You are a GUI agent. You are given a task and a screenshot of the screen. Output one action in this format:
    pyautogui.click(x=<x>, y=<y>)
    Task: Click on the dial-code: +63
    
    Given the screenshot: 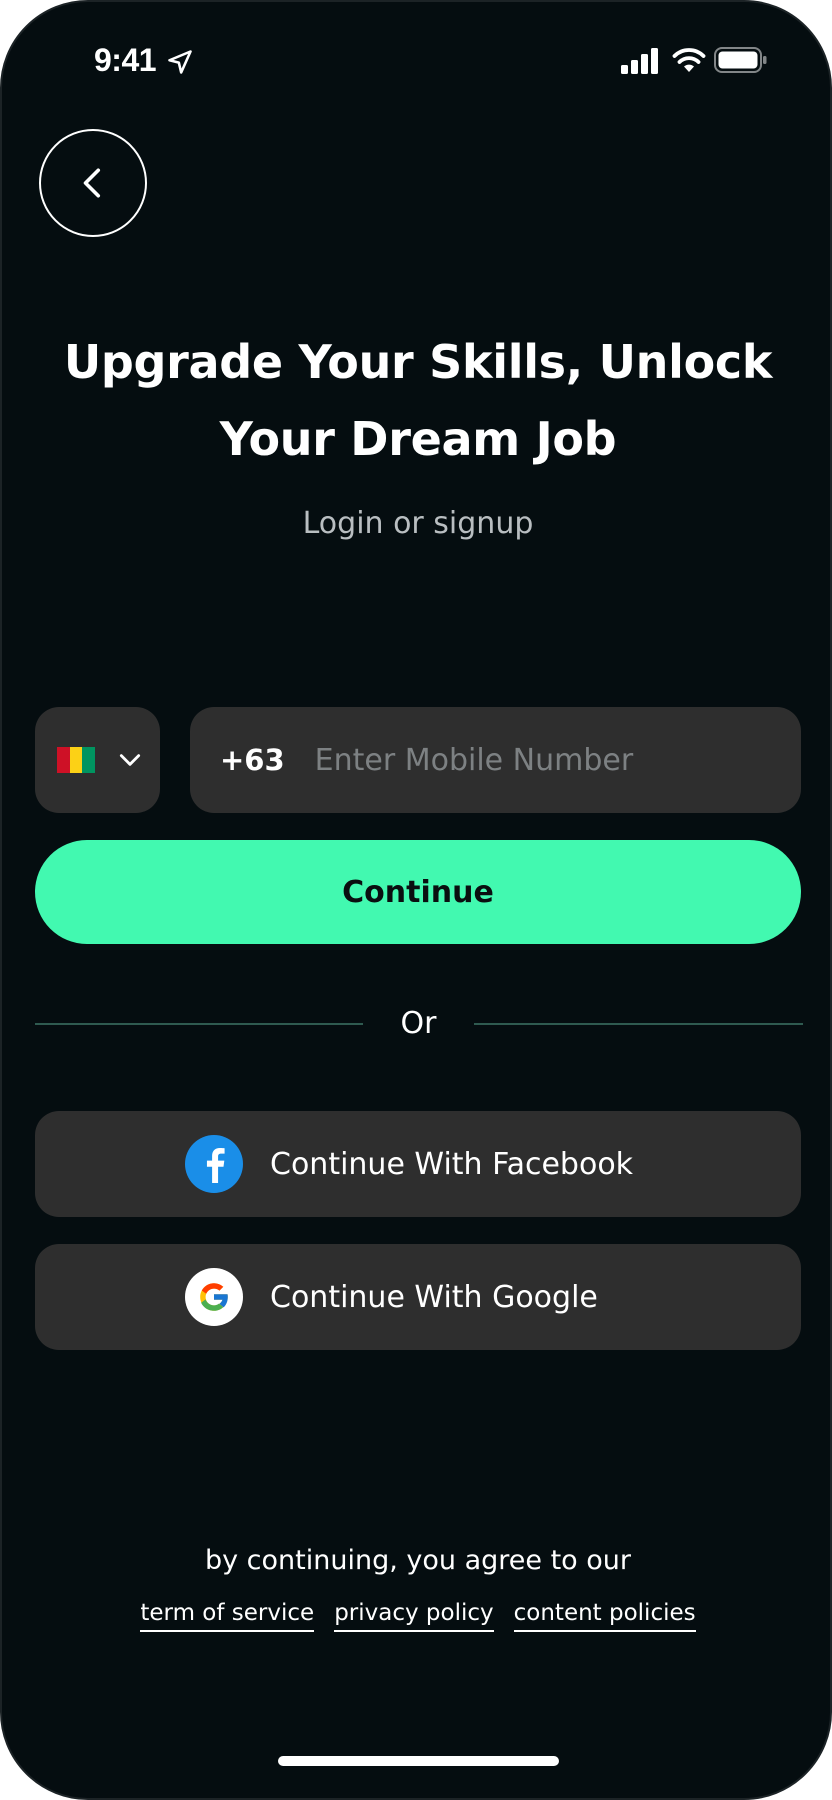 What is the action you would take?
    pyautogui.click(x=252, y=760)
    